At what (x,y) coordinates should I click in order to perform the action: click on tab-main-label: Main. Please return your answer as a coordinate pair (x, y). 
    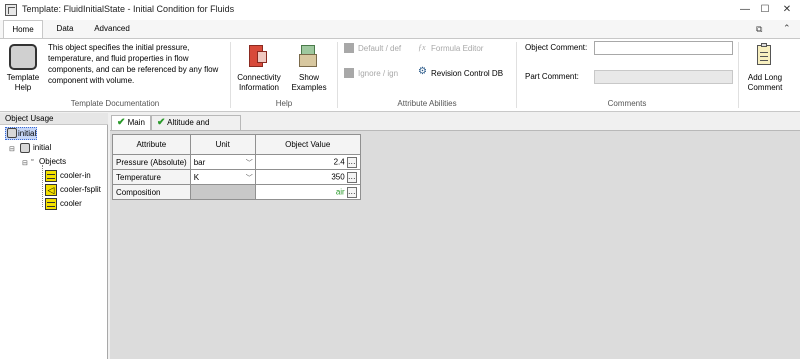
    Looking at the image, I should click on (136, 122).